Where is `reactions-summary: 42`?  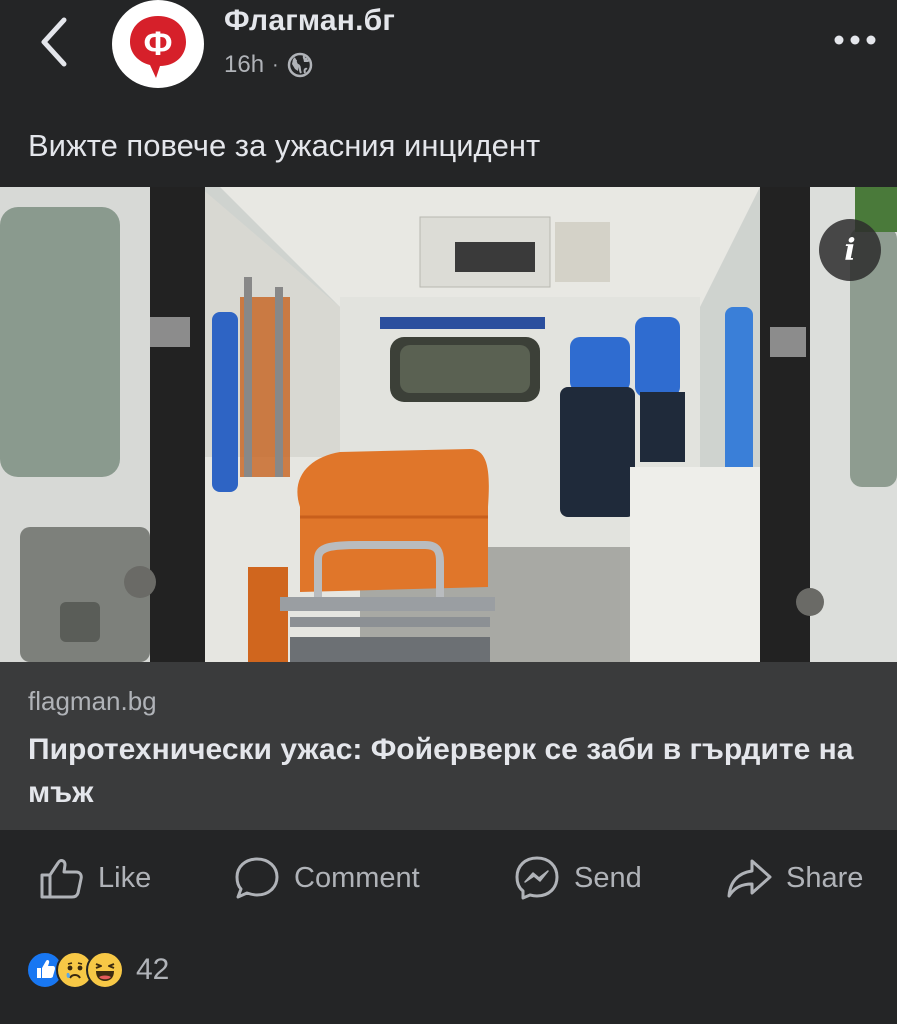 reactions-summary: 42 is located at coordinates (97, 970).